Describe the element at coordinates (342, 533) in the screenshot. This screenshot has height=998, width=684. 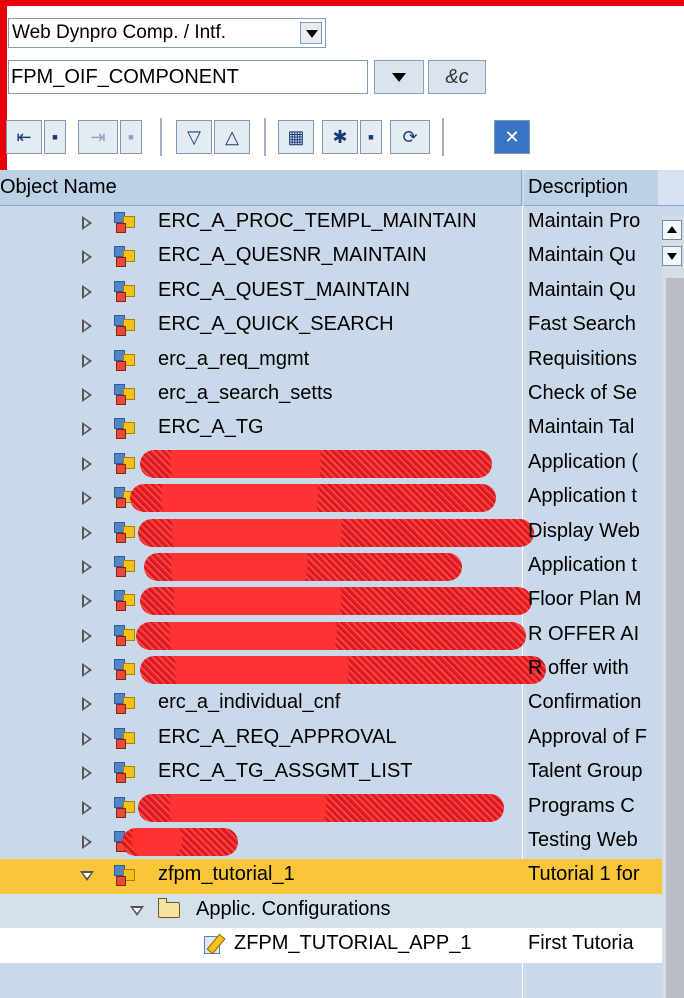
I see `tree-node: Display Web` at that location.